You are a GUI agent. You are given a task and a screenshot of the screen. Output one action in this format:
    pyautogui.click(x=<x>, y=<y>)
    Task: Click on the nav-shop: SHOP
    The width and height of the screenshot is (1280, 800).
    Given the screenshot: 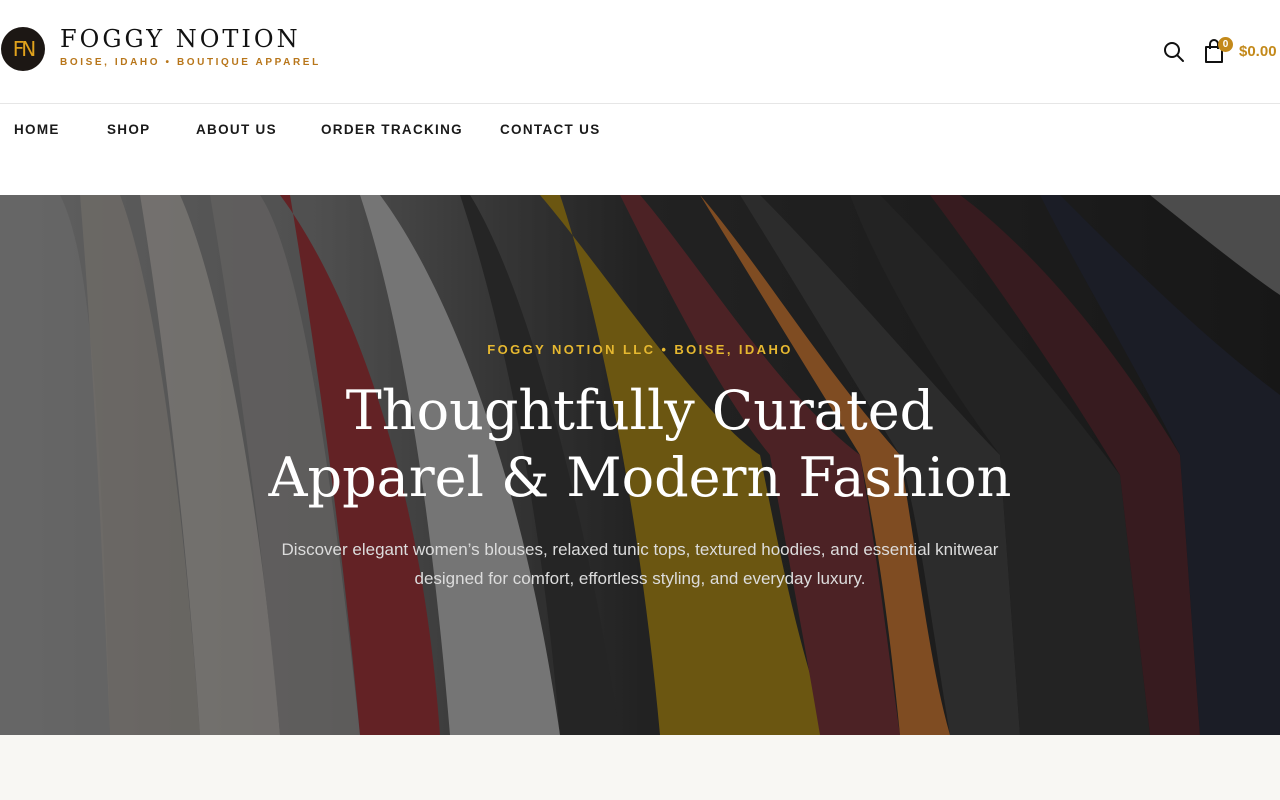 What is the action you would take?
    pyautogui.click(x=128, y=129)
    